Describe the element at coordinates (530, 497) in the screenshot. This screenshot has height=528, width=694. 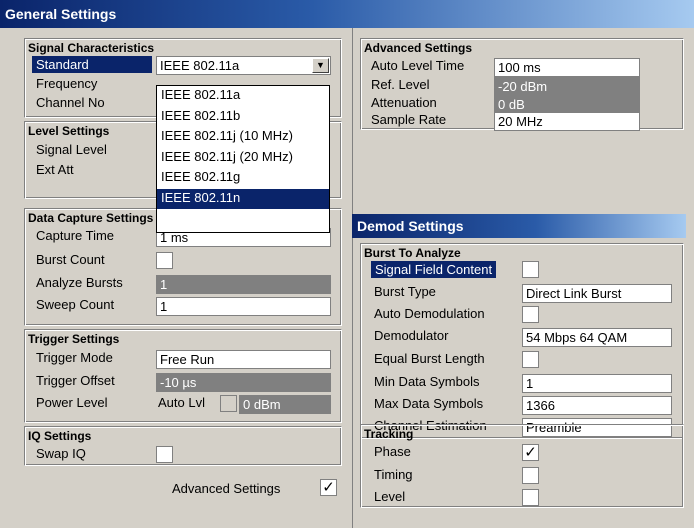
I see `level-checkbox` at that location.